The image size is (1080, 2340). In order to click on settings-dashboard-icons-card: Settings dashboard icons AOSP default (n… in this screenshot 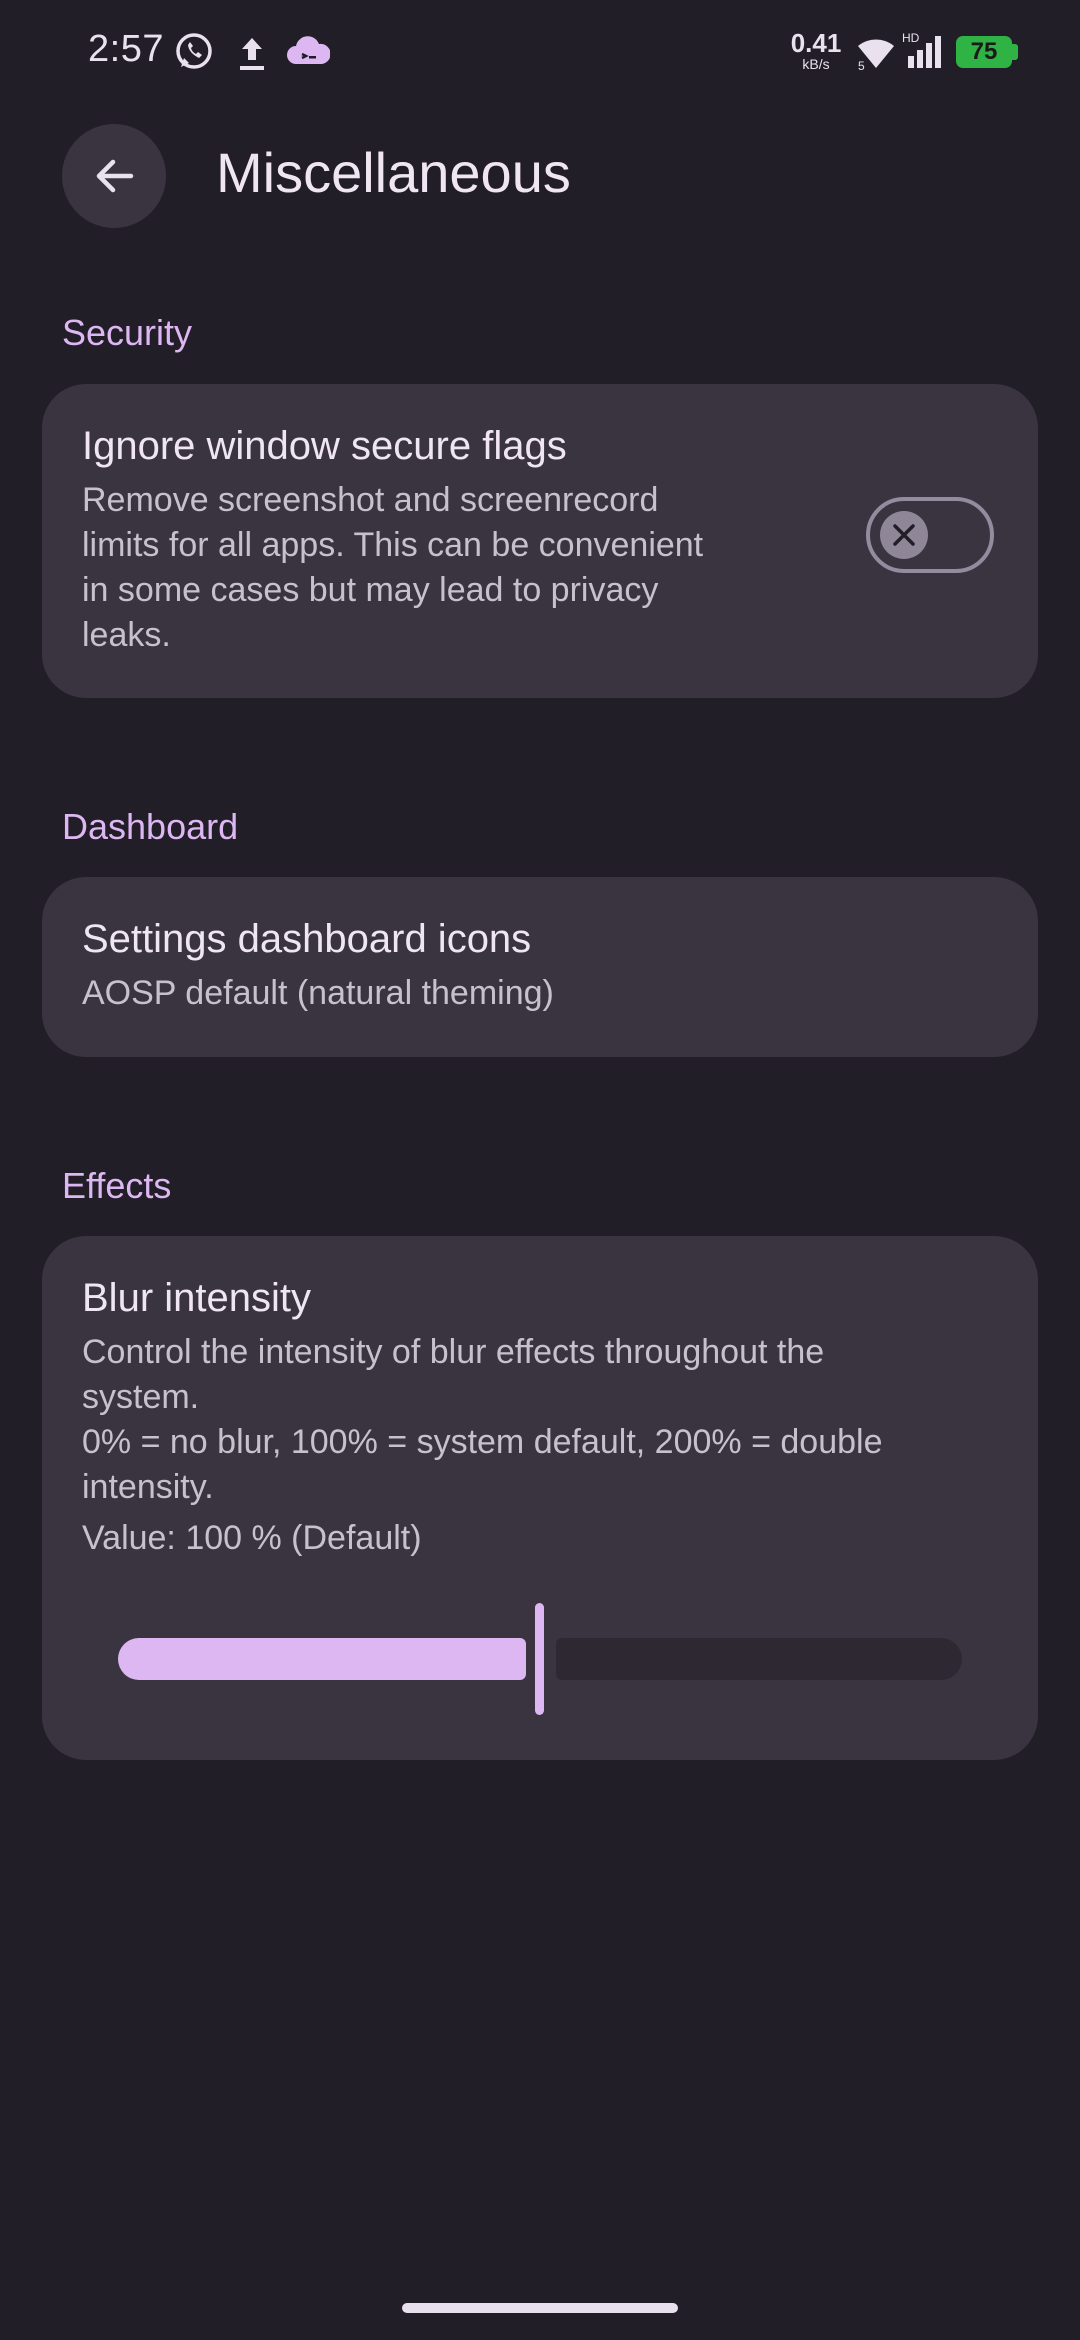, I will do `click(540, 967)`.